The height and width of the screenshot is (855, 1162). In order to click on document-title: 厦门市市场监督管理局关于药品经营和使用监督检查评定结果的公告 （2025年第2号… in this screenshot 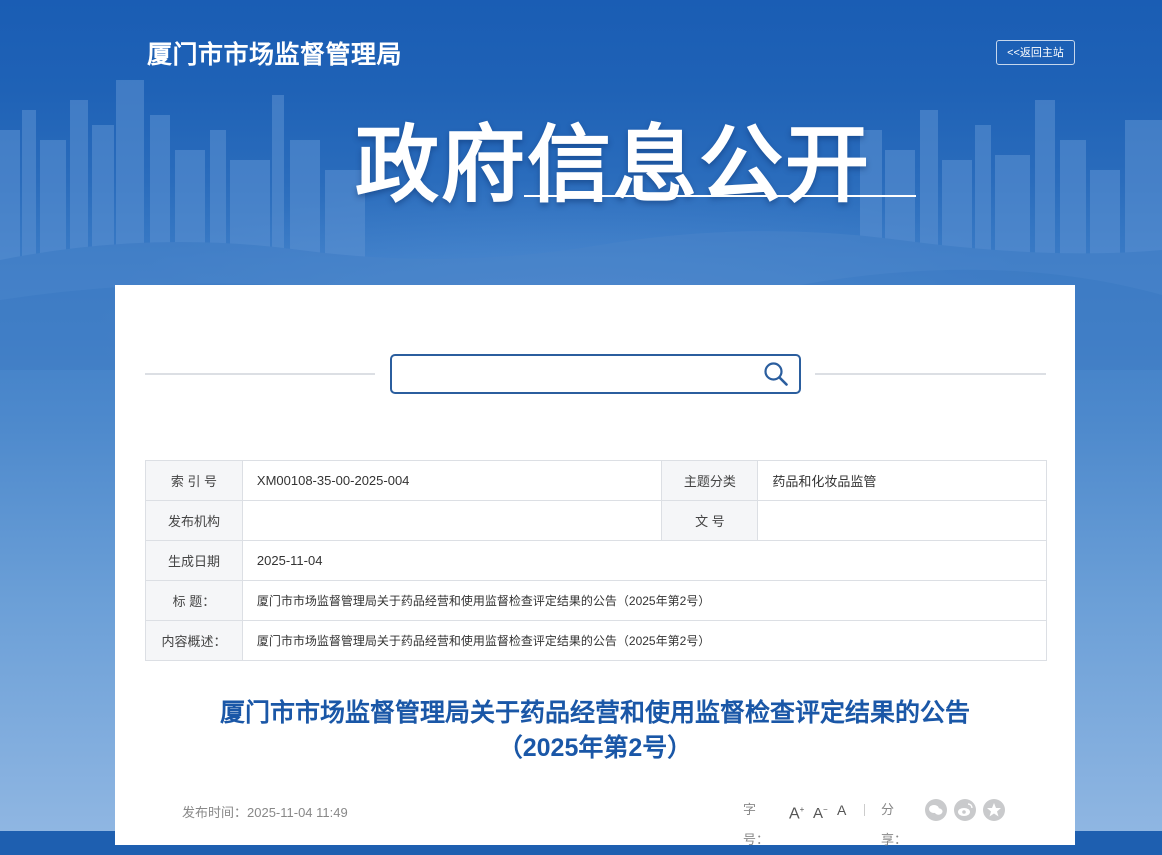, I will do `click(595, 731)`.